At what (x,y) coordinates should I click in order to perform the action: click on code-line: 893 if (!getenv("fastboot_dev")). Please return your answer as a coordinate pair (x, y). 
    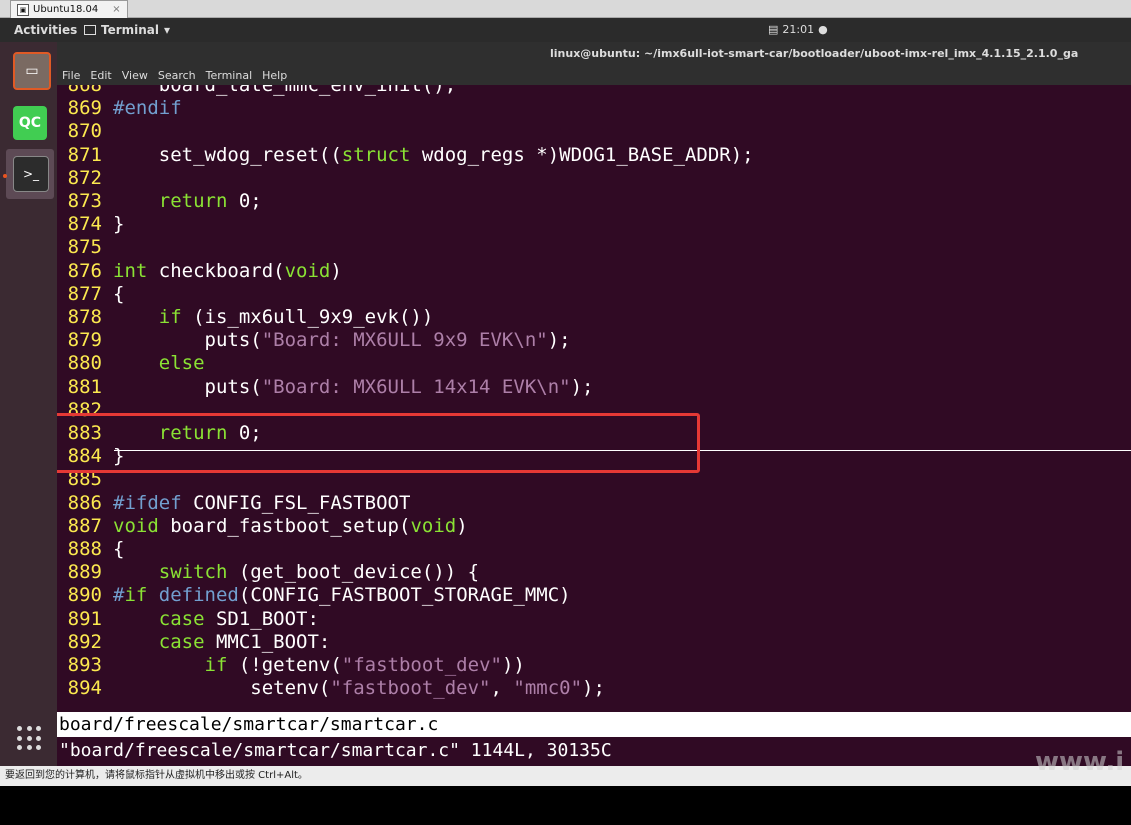
    Looking at the image, I should click on (291, 665).